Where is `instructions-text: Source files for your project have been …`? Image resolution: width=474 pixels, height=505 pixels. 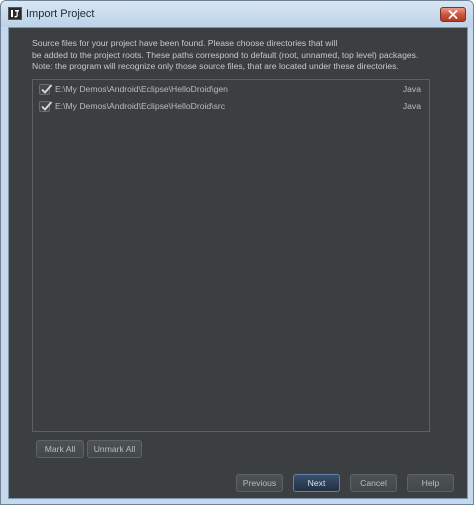 instructions-text: Source files for your project have been … is located at coordinates (242, 55).